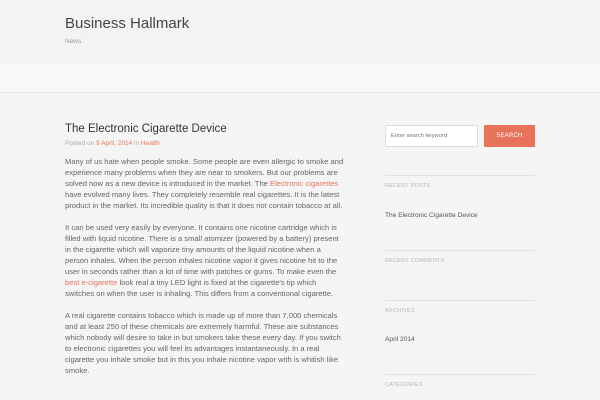 This screenshot has width=600, height=400. Describe the element at coordinates (304, 183) in the screenshot. I see `electronic-cigarettes-link: Electronic cigarettes` at that location.